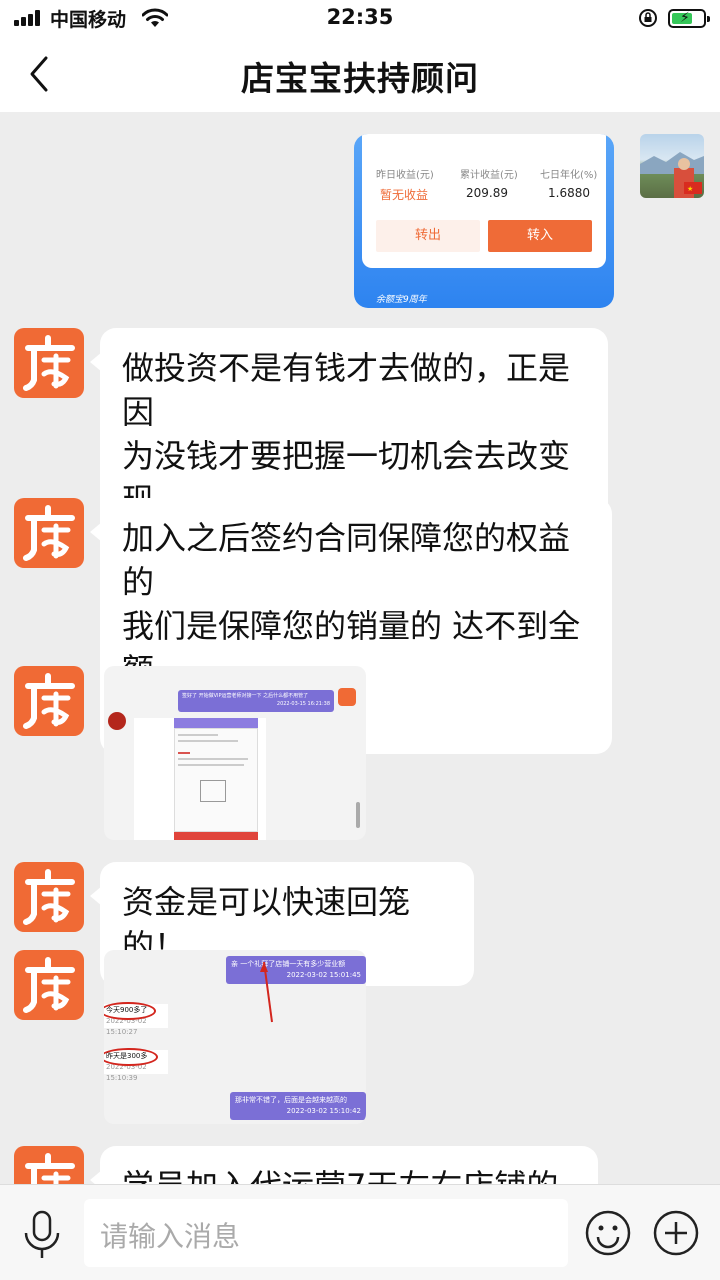 Image resolution: width=720 pixels, height=1280 pixels. Describe the element at coordinates (296, 970) in the screenshot. I see `screenshot-bubble: 亲 一个礼拜了店铺一天有多少营业额 2022-03-02 15:01:45` at that location.